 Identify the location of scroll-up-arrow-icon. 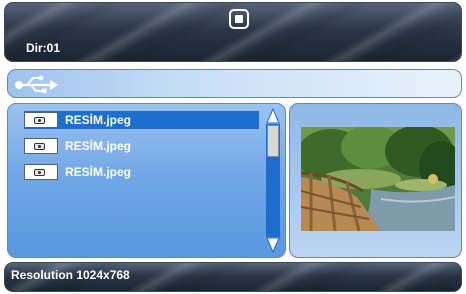
(273, 116).